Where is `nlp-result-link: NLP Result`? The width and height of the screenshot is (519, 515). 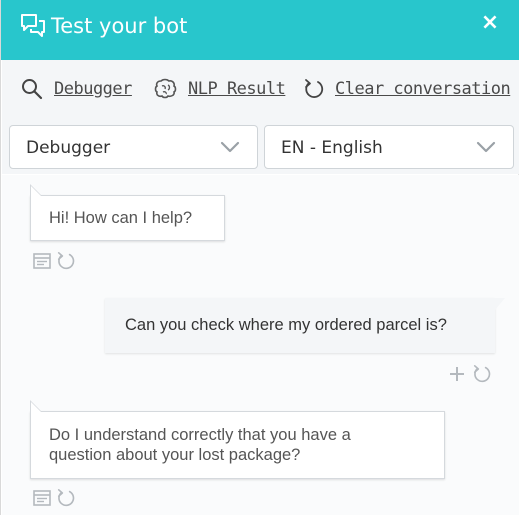
nlp-result-link: NLP Result is located at coordinates (221, 90).